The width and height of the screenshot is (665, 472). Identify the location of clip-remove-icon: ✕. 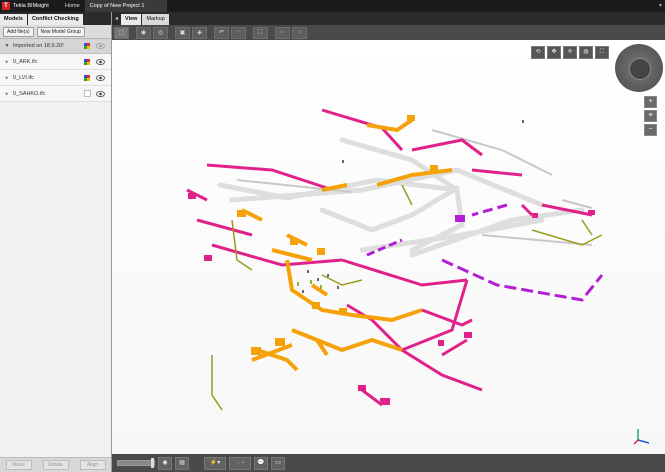
(299, 32).